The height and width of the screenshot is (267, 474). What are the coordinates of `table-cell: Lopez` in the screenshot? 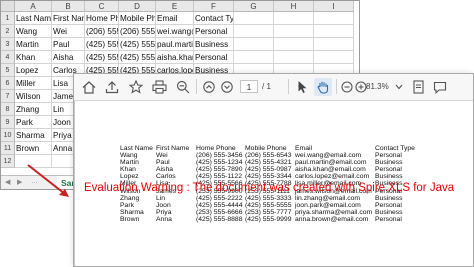 It's located at (129, 177).